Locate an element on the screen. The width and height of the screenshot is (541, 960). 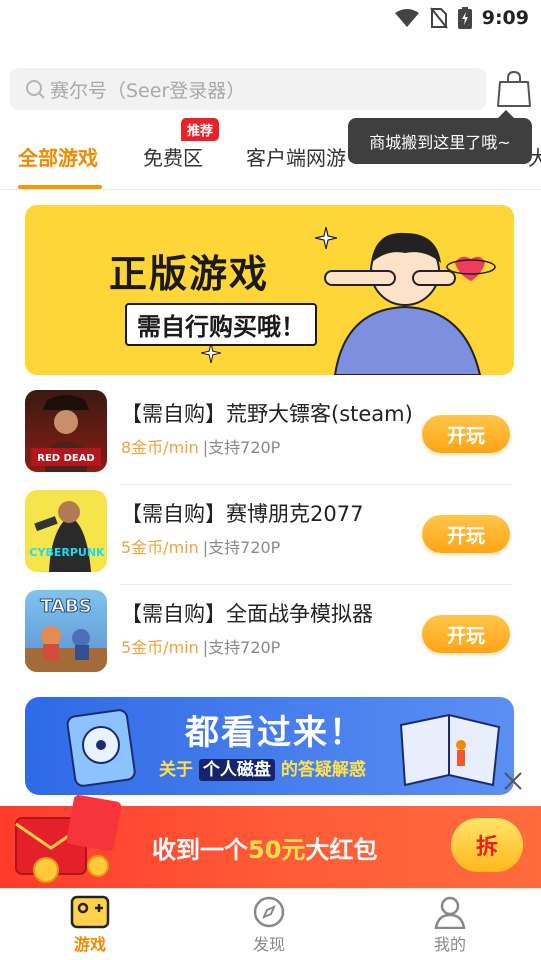
wifi-icon is located at coordinates (406, 18).